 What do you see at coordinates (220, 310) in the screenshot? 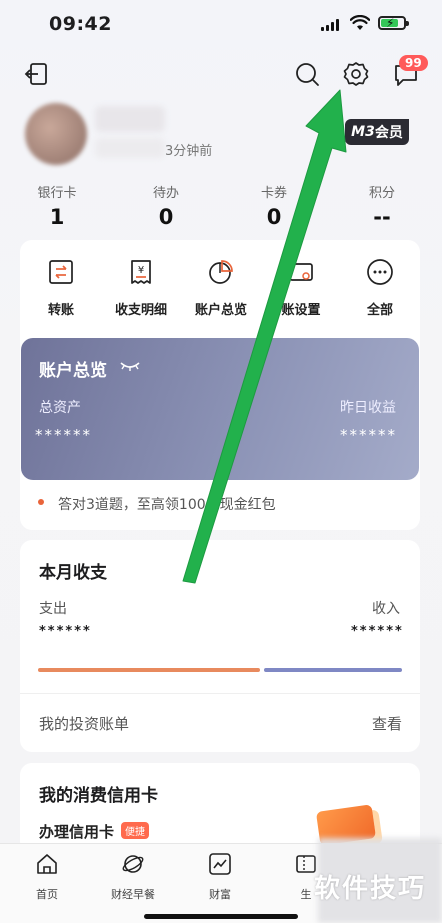
I see `quick-item-label: 账户总览` at bounding box center [220, 310].